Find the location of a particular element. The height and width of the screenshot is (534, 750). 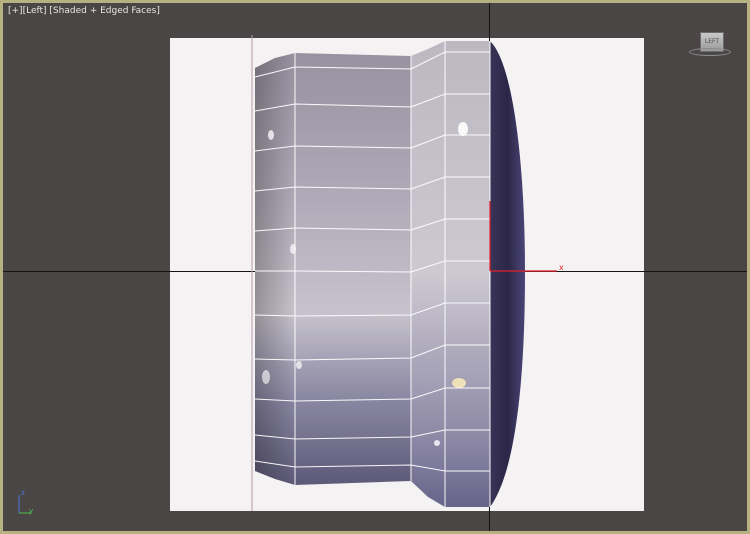

axis-tripod: z y is located at coordinates (26, 503).